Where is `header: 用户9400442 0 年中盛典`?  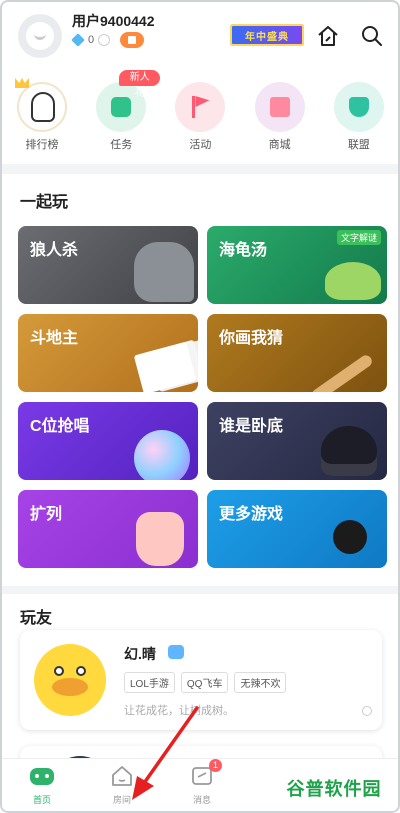
header: 用户9400442 0 年中盛典 is located at coordinates (200, 38).